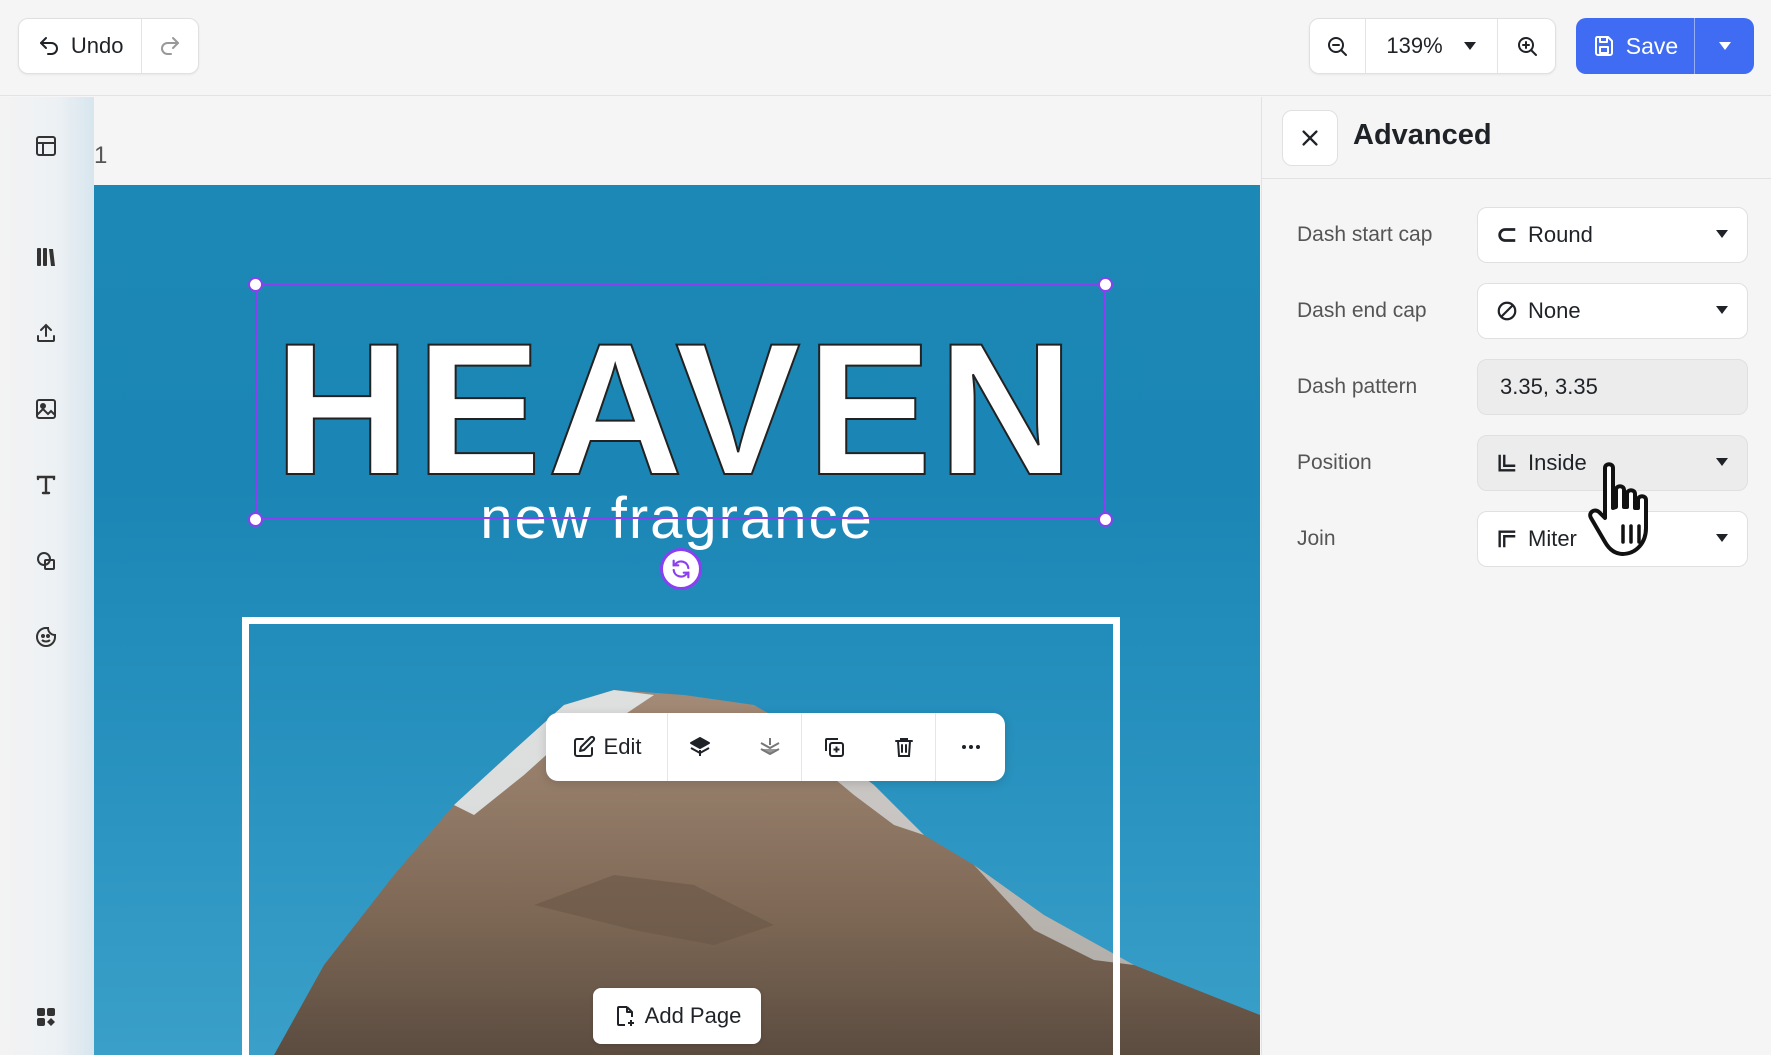 The height and width of the screenshot is (1055, 1771). I want to click on none-icon, so click(1507, 311).